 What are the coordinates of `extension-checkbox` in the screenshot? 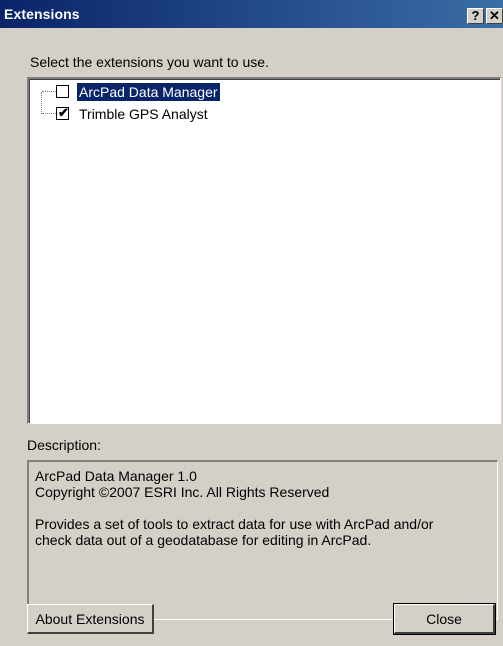 It's located at (62, 91).